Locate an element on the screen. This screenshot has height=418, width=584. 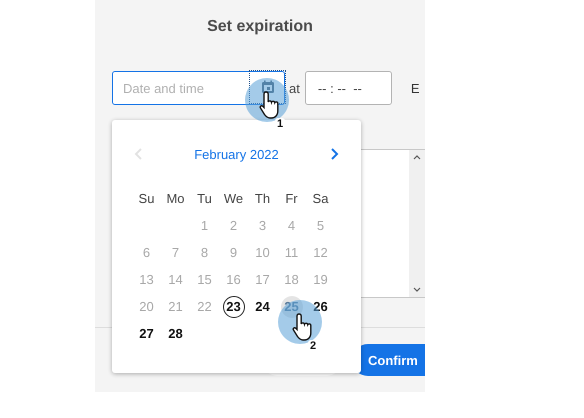
calendar-day: 21 is located at coordinates (175, 307).